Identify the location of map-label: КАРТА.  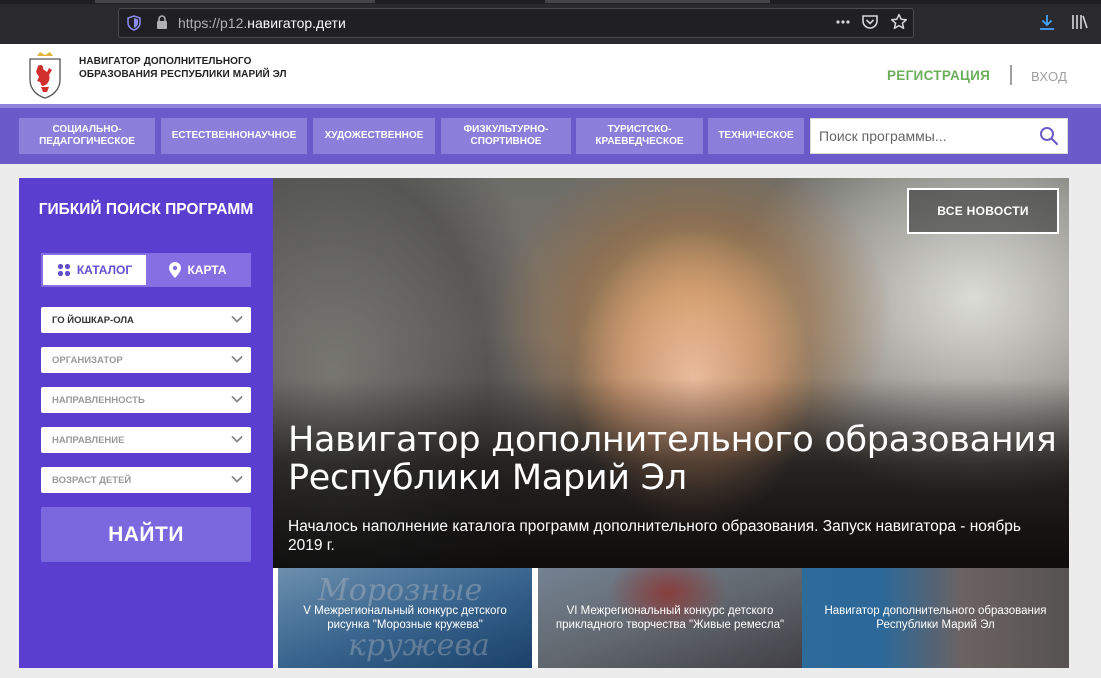
(207, 270).